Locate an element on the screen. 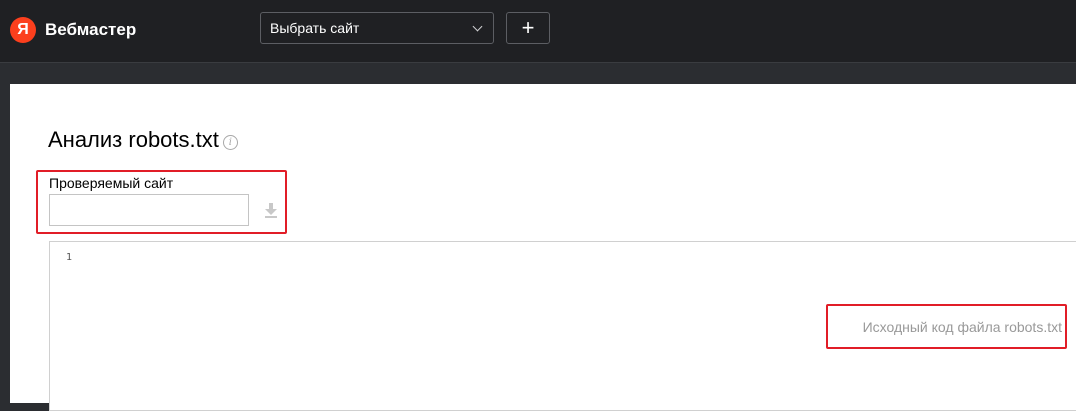  app-title: Вебмастер is located at coordinates (90, 30).